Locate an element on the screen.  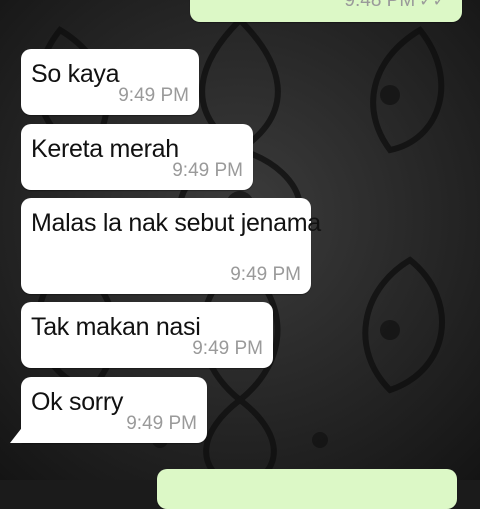
incoming-message-bubble: Malas la nak sebut jenama 9:49 PM is located at coordinates (171, 246).